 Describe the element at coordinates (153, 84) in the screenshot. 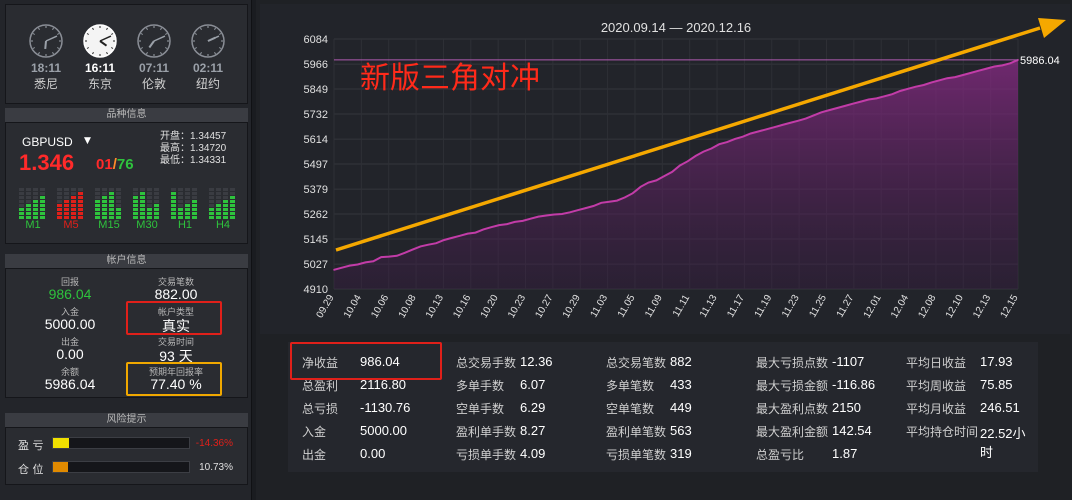

I see `clock-city: 伦敦` at that location.